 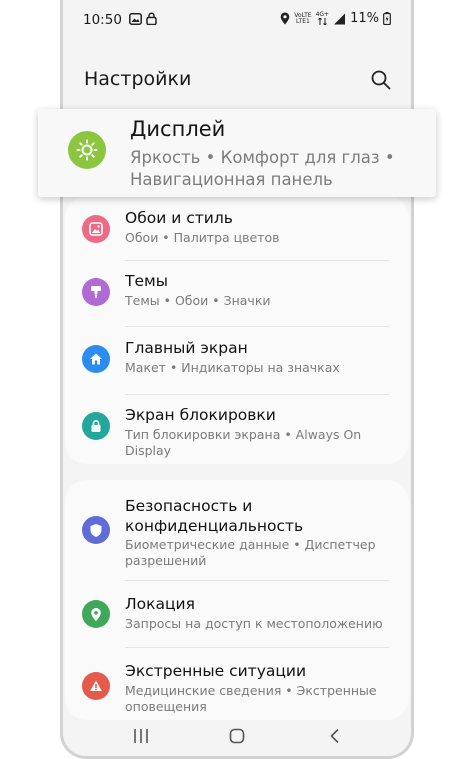 I want to click on back-icon, so click(x=334, y=736).